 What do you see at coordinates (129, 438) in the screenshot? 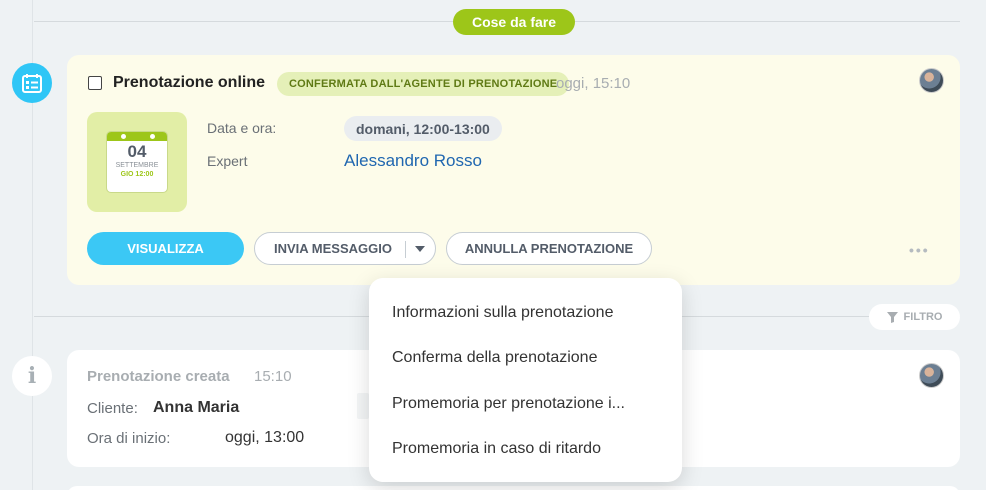
I see `start-time-label: Ora di inizio:` at bounding box center [129, 438].